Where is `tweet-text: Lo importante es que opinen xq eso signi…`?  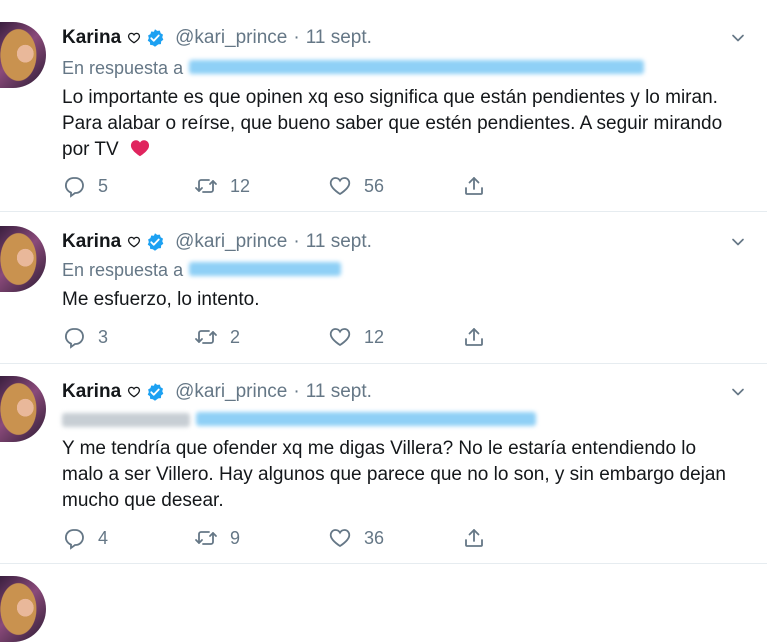 tweet-text: Lo importante es que opinen xq eso signi… is located at coordinates (402, 124).